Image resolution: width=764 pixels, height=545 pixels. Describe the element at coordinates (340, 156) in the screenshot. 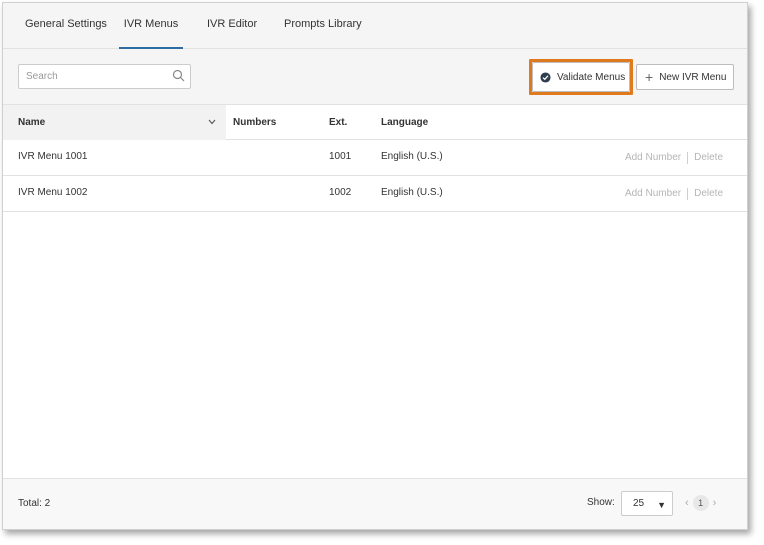

I see `row-ext: 1001` at that location.